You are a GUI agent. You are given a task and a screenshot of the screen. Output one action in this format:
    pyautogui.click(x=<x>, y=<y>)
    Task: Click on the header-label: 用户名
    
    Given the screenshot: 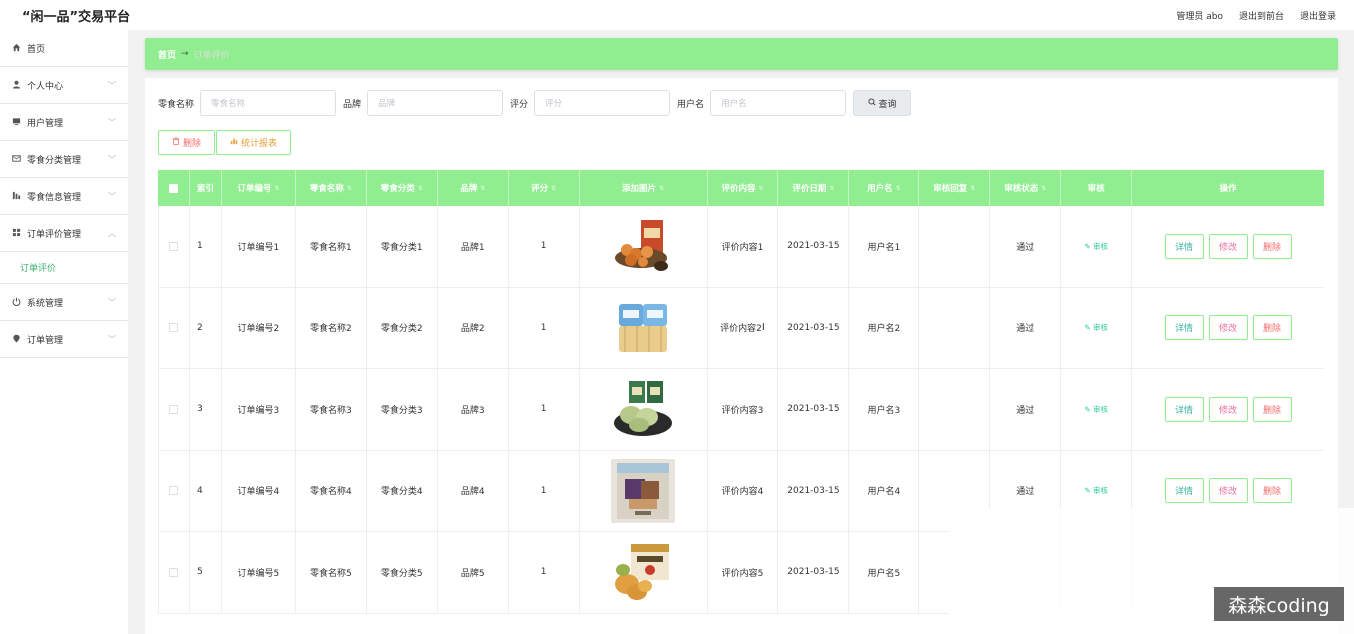 What is the action you would take?
    pyautogui.click(x=880, y=189)
    